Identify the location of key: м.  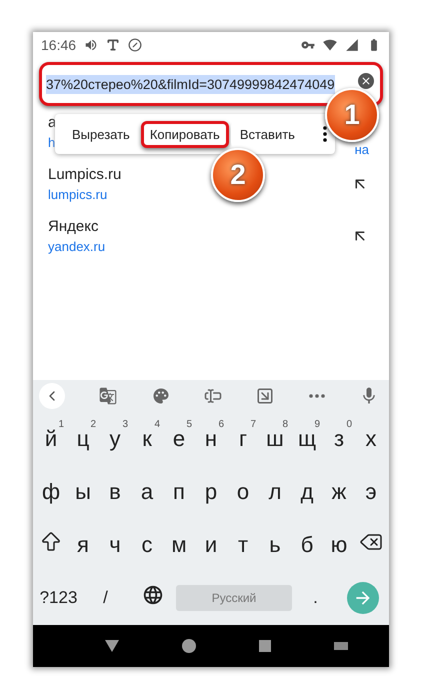
(179, 544).